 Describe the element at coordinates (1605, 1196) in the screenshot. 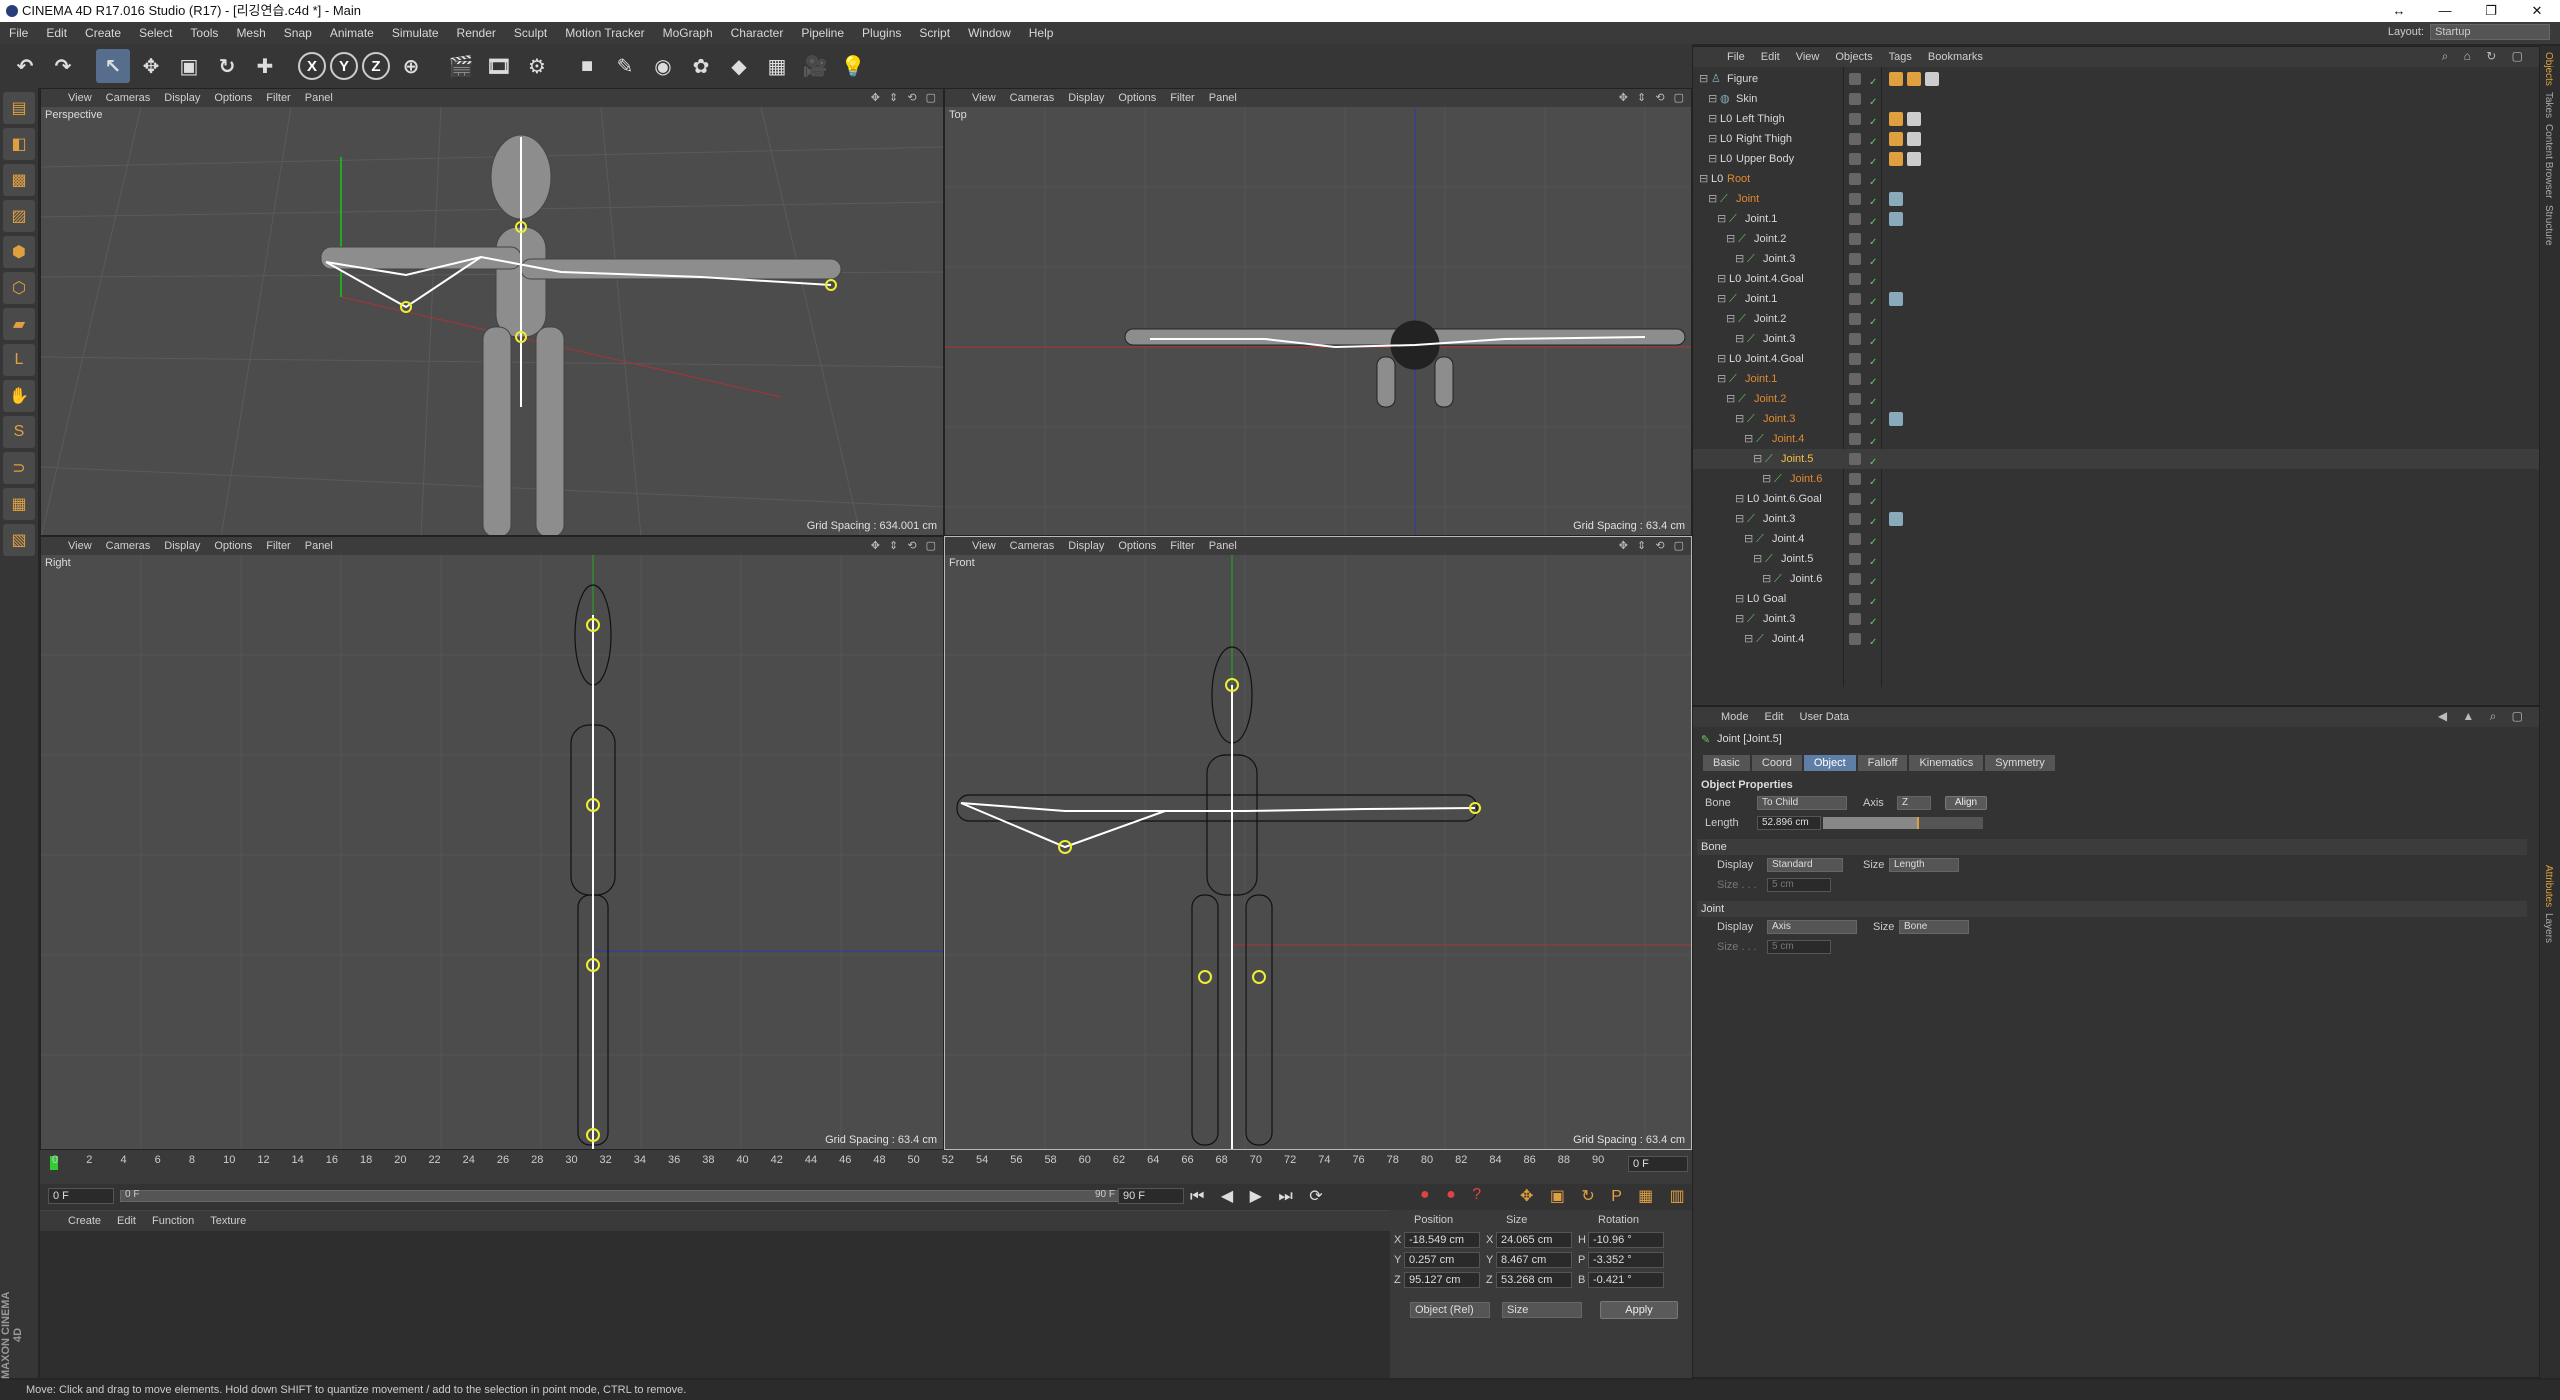

I see `key-mode-icons: ✥ ▣ ↻ P ▦ ▥` at that location.